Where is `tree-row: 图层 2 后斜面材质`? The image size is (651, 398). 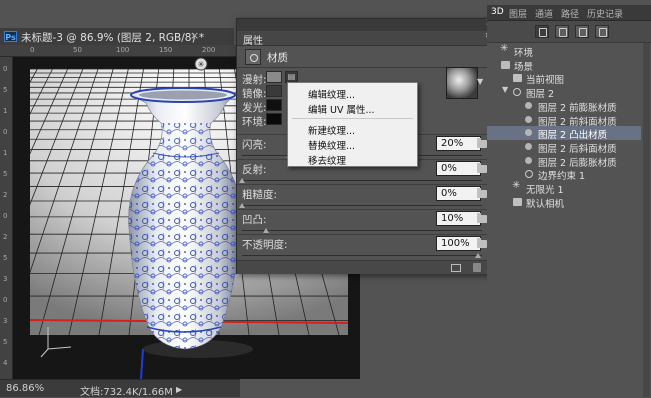 tree-row: 图层 2 后斜面材质 is located at coordinates (564, 147).